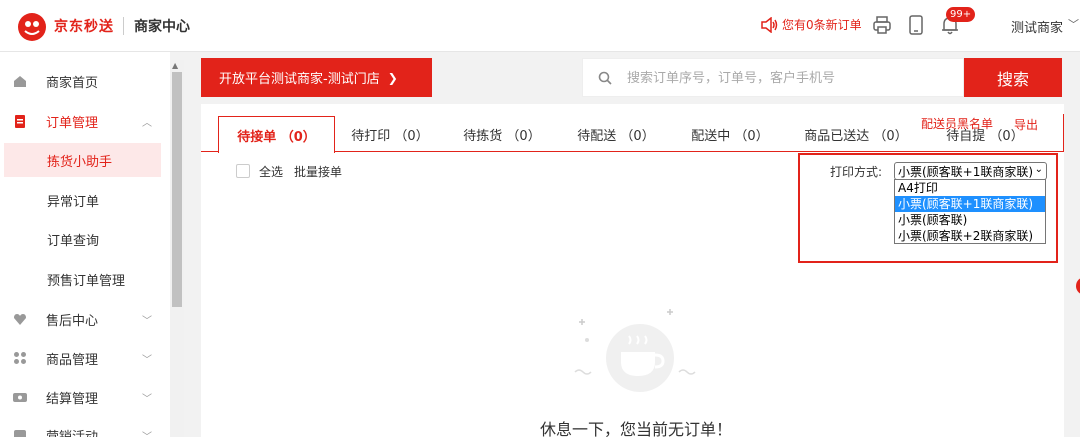 The height and width of the screenshot is (437, 1080). Describe the element at coordinates (1013, 77) in the screenshot. I see `search-button: 搜索` at that location.